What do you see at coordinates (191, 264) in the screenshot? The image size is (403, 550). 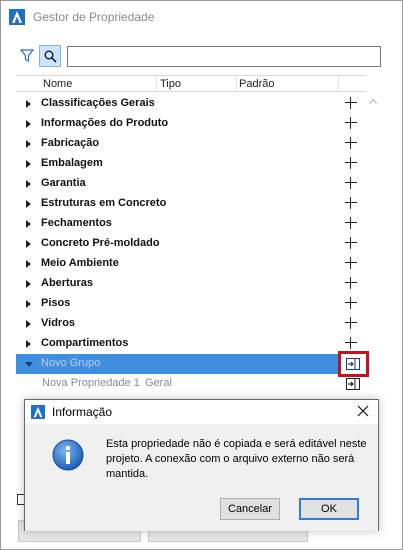 I see `group-row: Meio Ambiente` at bounding box center [191, 264].